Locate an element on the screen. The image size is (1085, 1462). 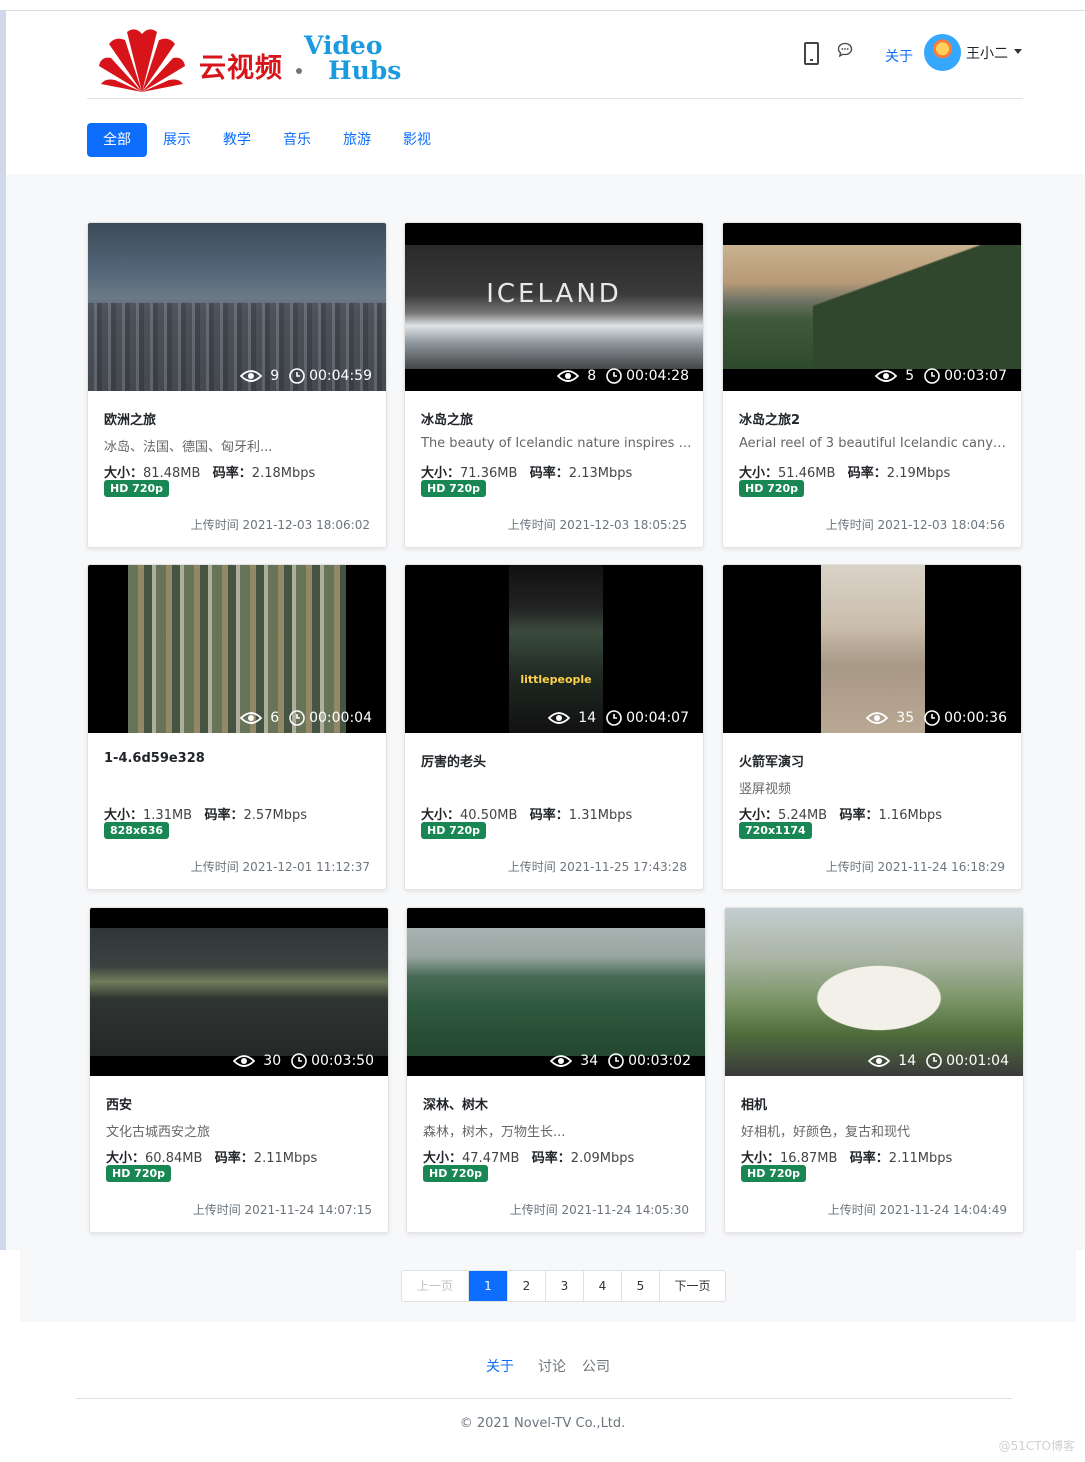
tab-film: 影视 is located at coordinates (417, 140).